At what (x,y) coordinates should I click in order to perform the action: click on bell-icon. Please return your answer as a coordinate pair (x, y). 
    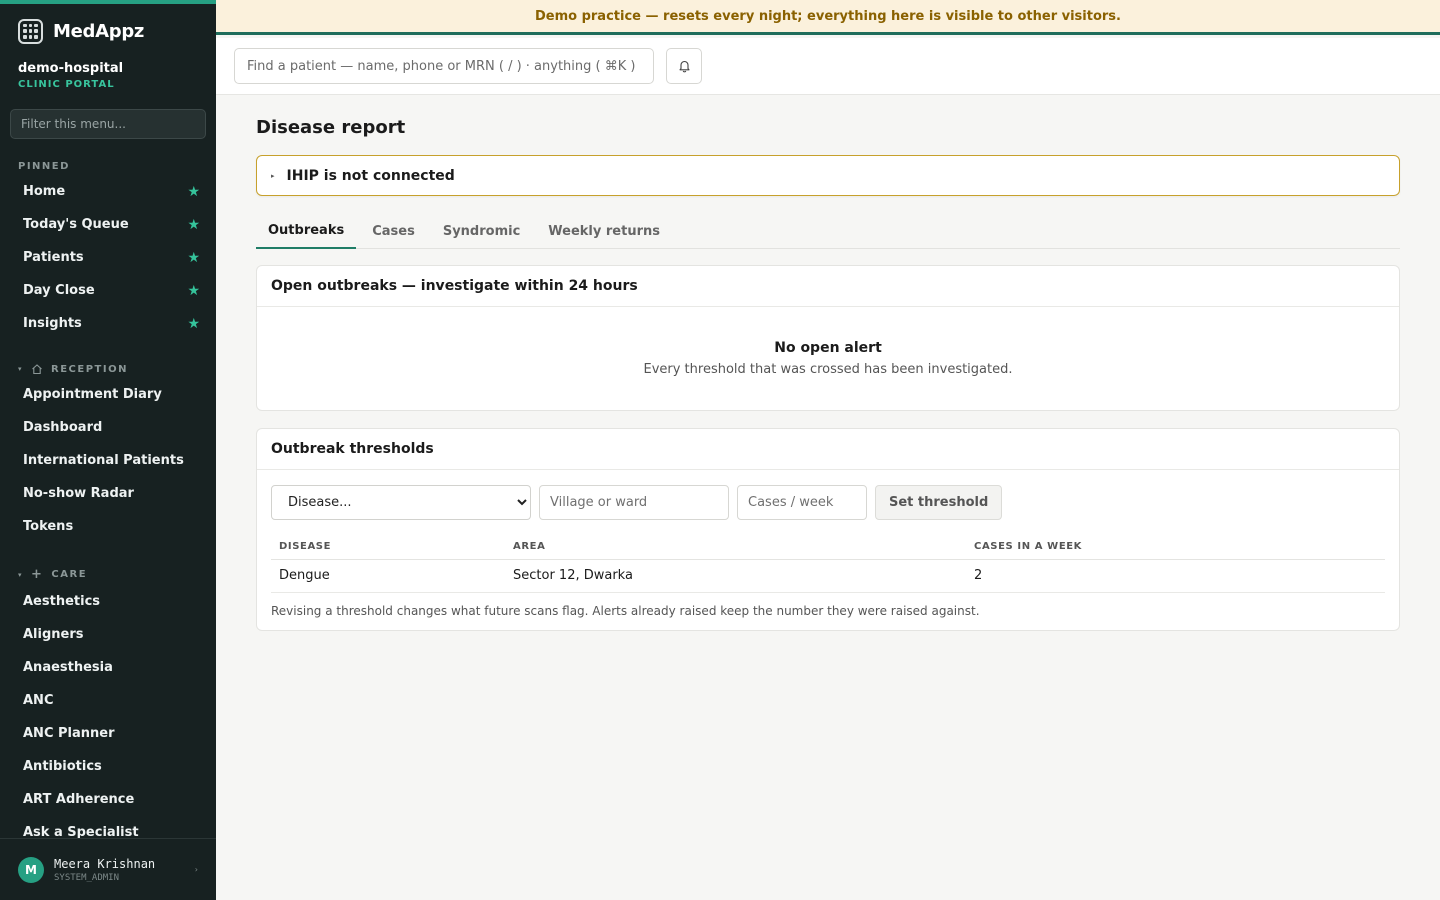
    Looking at the image, I should click on (684, 66).